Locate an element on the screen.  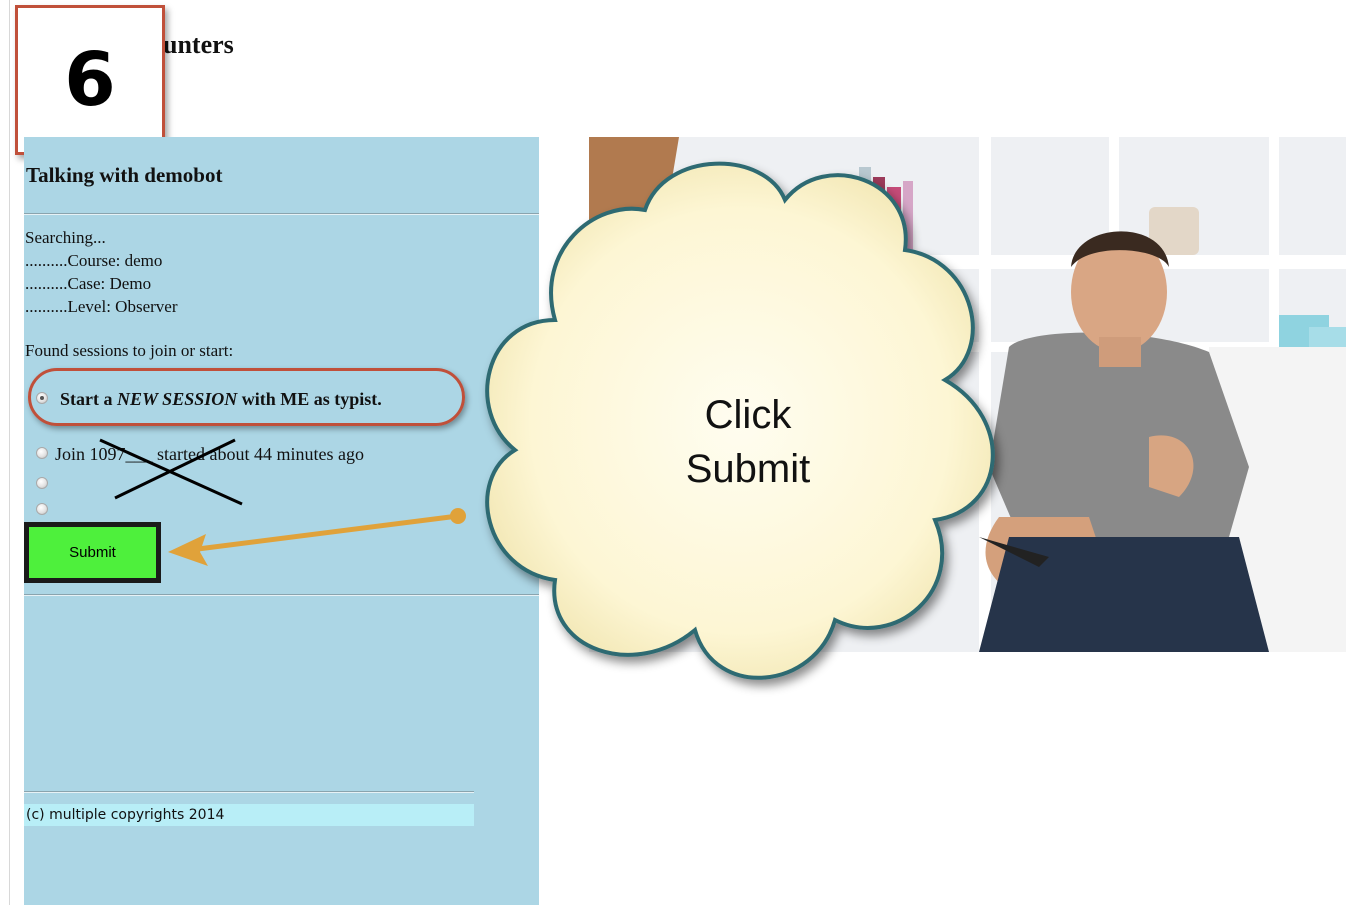
radio-join-session is located at coordinates (42, 453).